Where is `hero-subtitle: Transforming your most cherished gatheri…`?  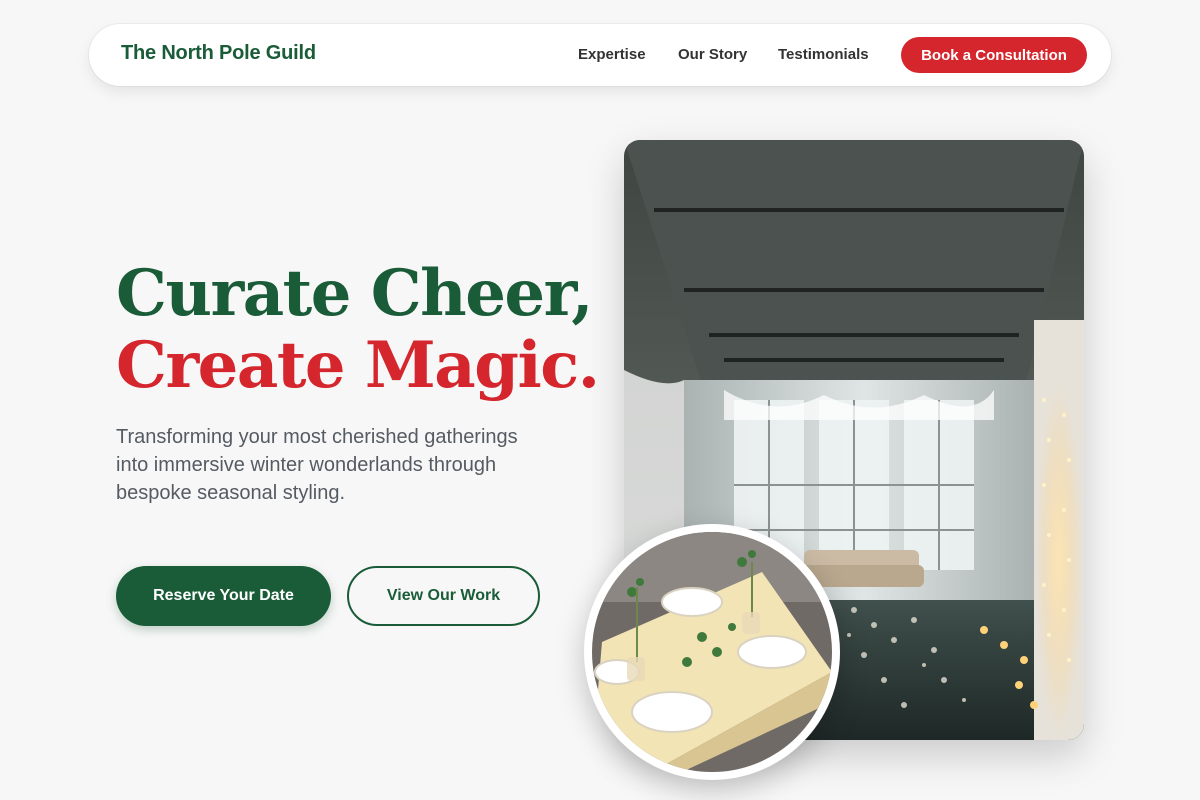
hero-subtitle: Transforming your most cherished gatheri… is located at coordinates (317, 465).